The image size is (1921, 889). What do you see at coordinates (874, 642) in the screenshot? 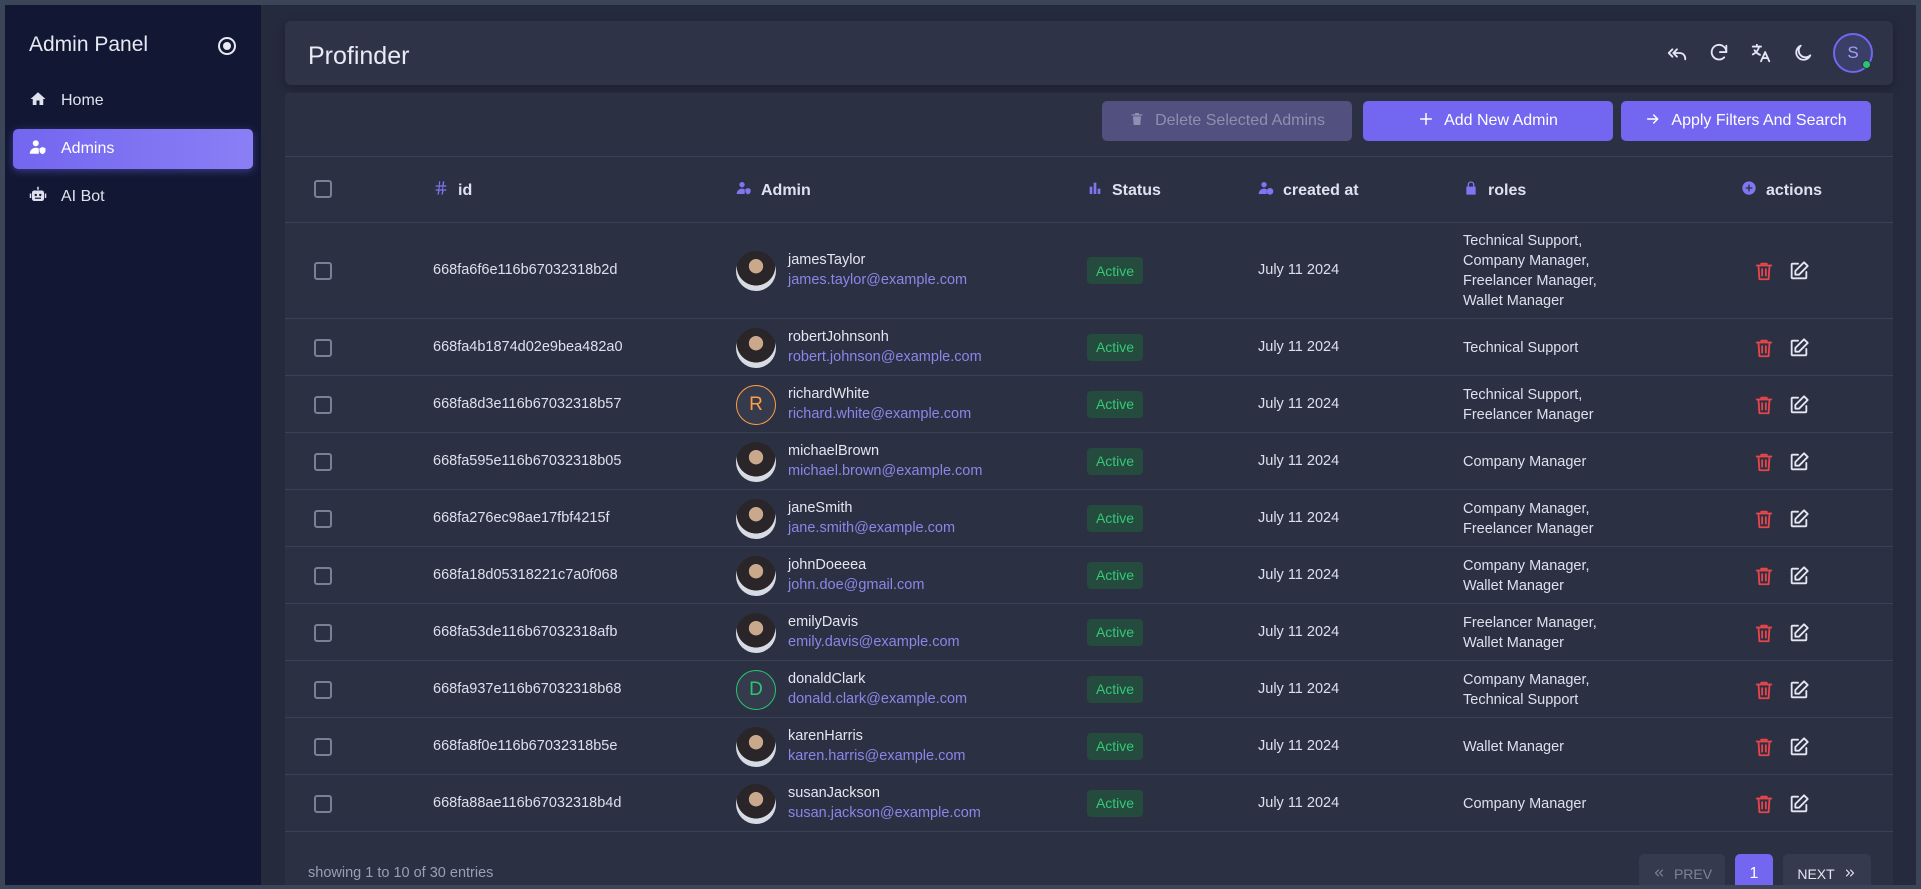
I see `admin-email: emily.davis@example.com` at bounding box center [874, 642].